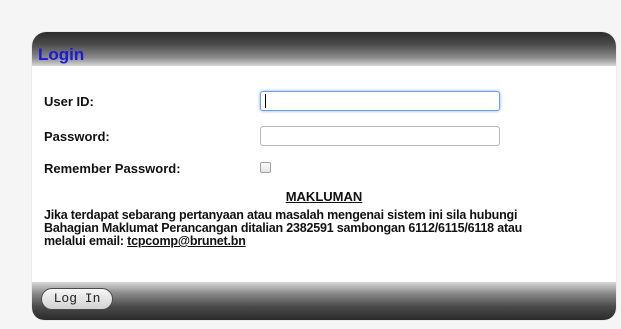 The width and height of the screenshot is (621, 329). What do you see at coordinates (77, 136) in the screenshot?
I see `password-label: Password:` at bounding box center [77, 136].